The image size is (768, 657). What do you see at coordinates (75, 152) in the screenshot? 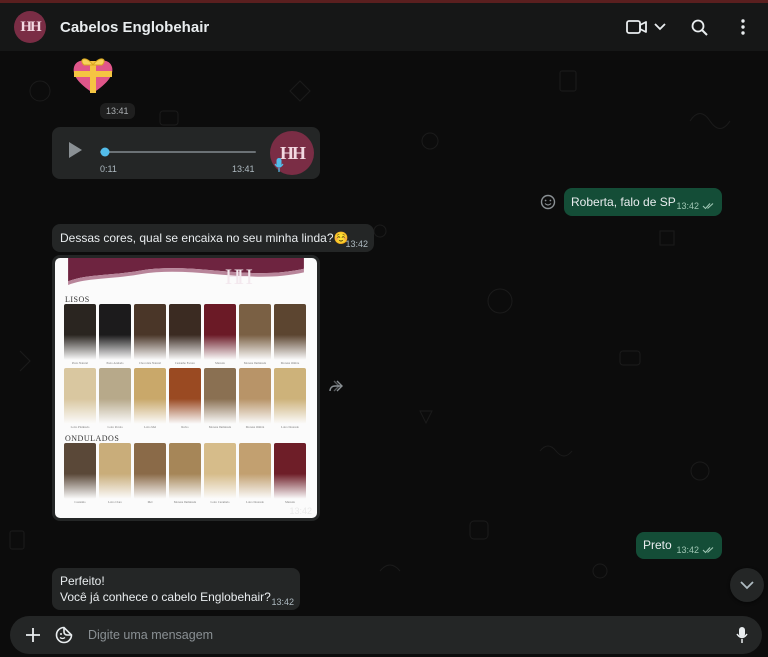
I see `play-icon` at bounding box center [75, 152].